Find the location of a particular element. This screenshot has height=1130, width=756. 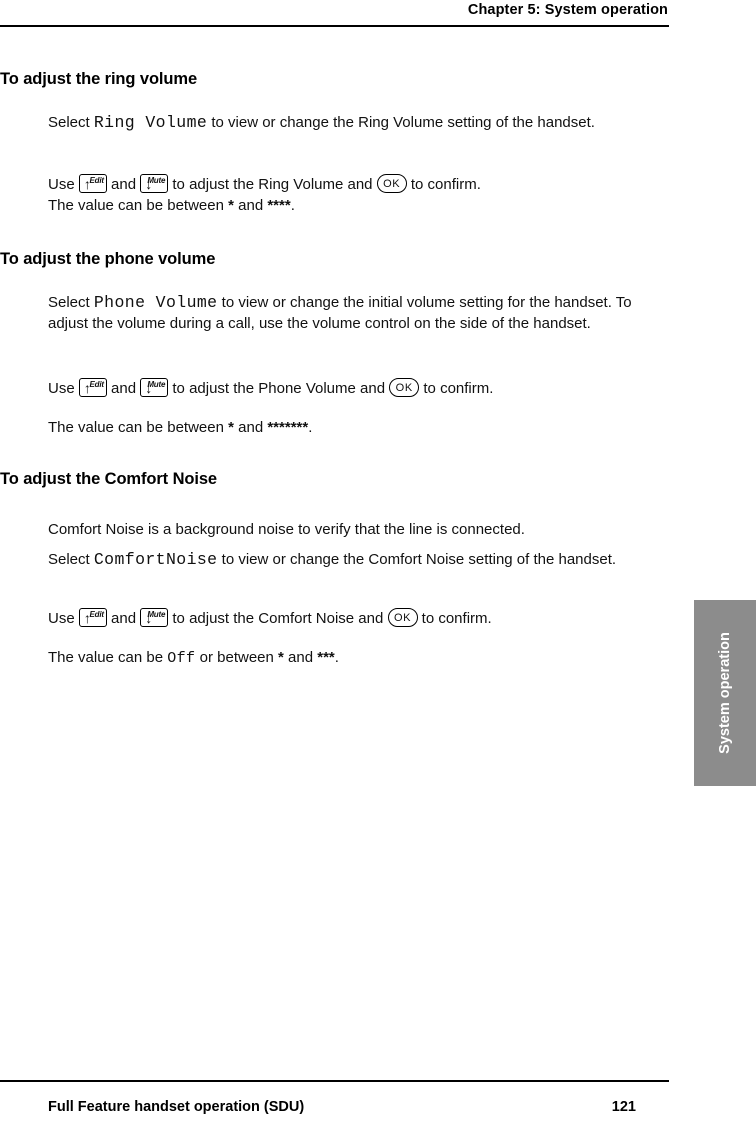

value-stars: *** is located at coordinates (326, 657).